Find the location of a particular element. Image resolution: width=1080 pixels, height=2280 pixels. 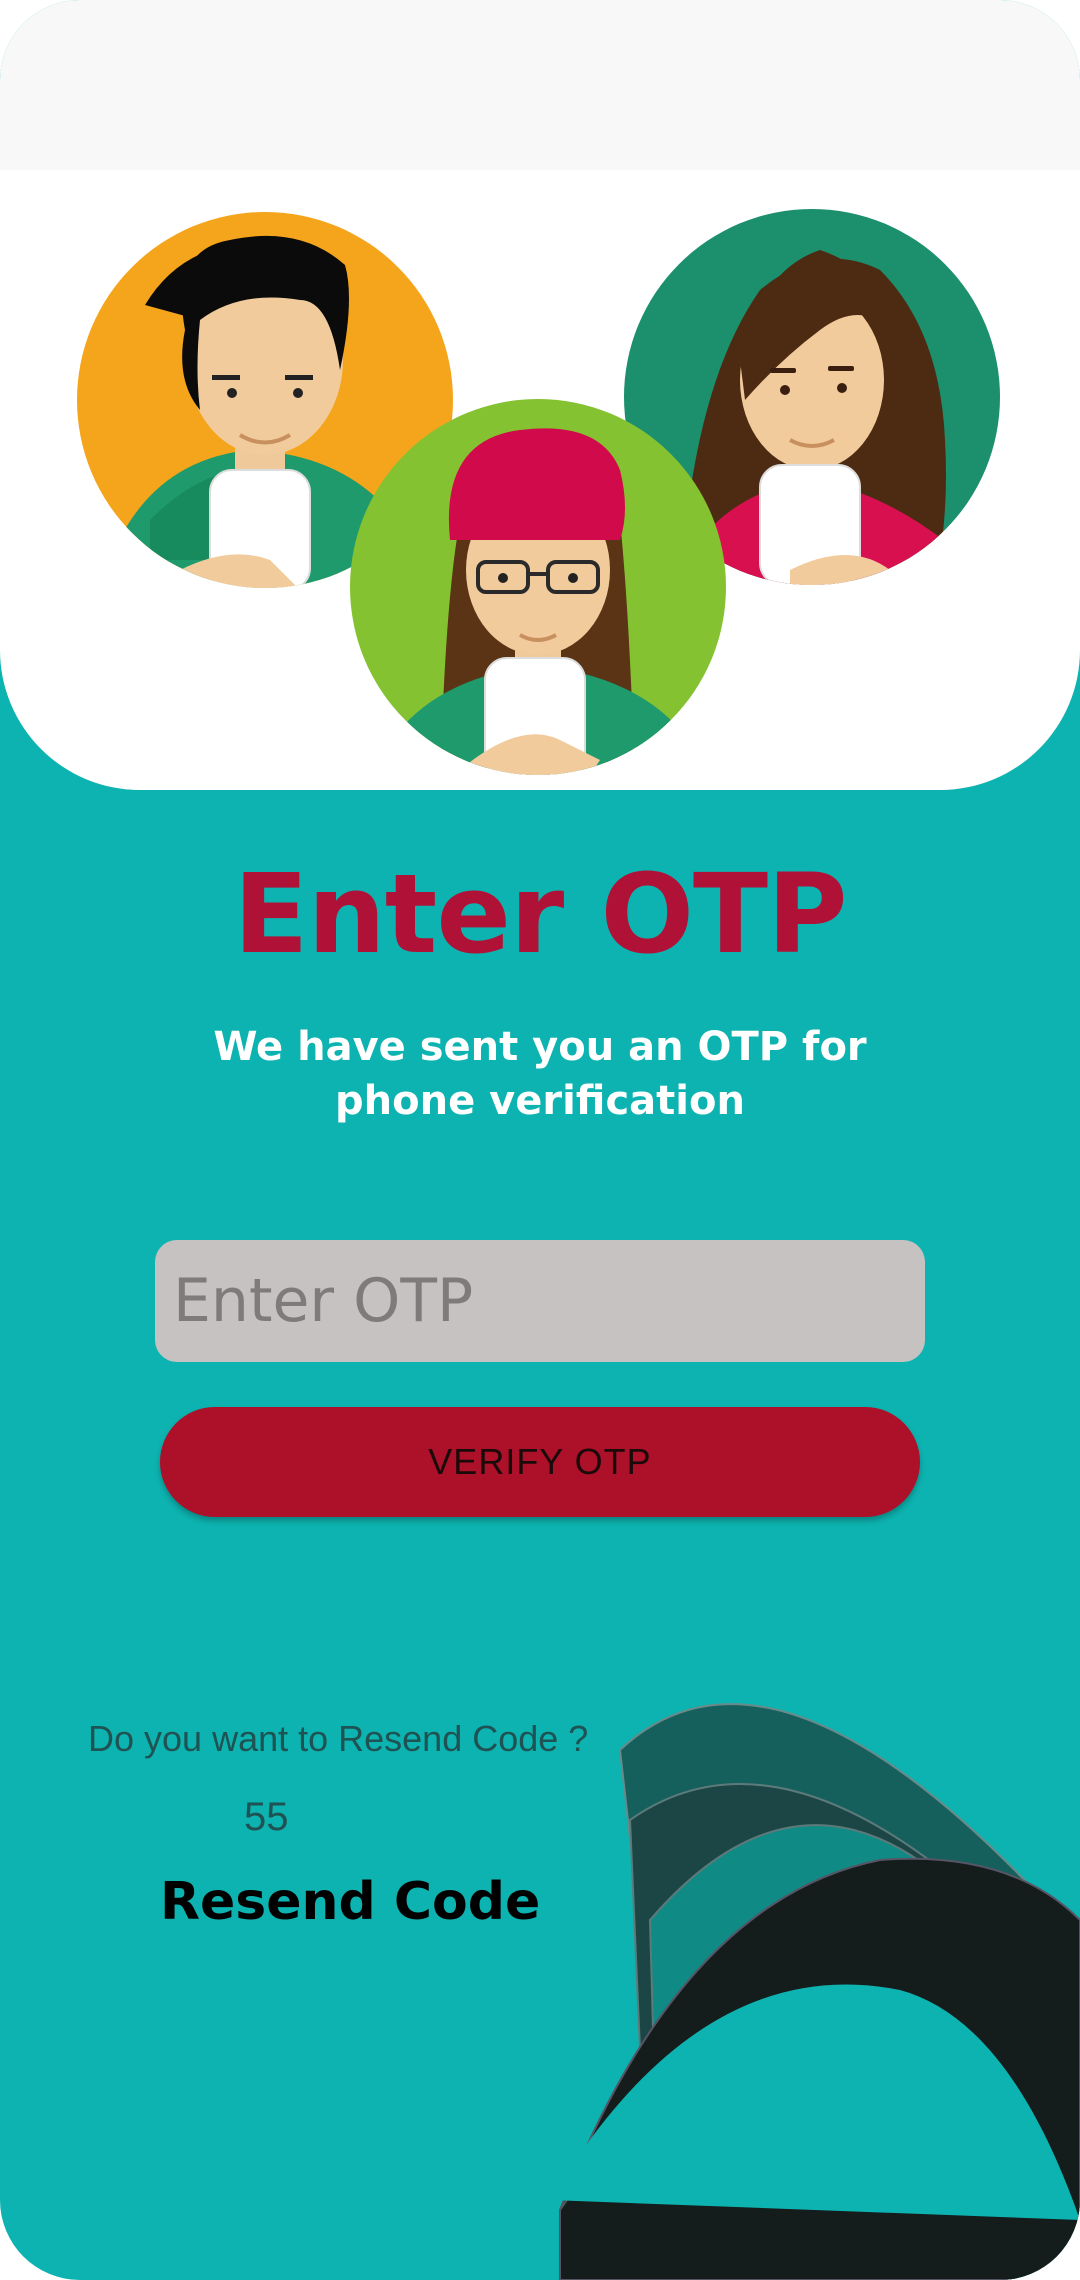

verify-otp-button: VERIFY OTP is located at coordinates (540, 1462).